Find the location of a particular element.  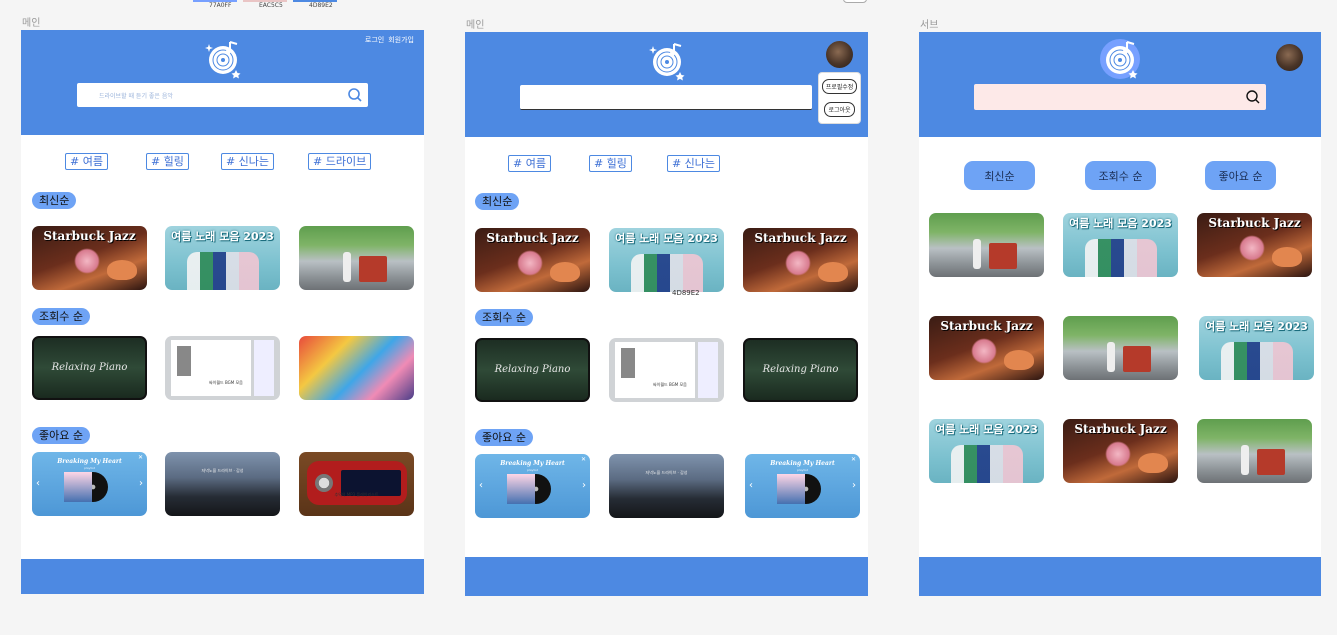

frame-label: 서브 is located at coordinates (929, 25).